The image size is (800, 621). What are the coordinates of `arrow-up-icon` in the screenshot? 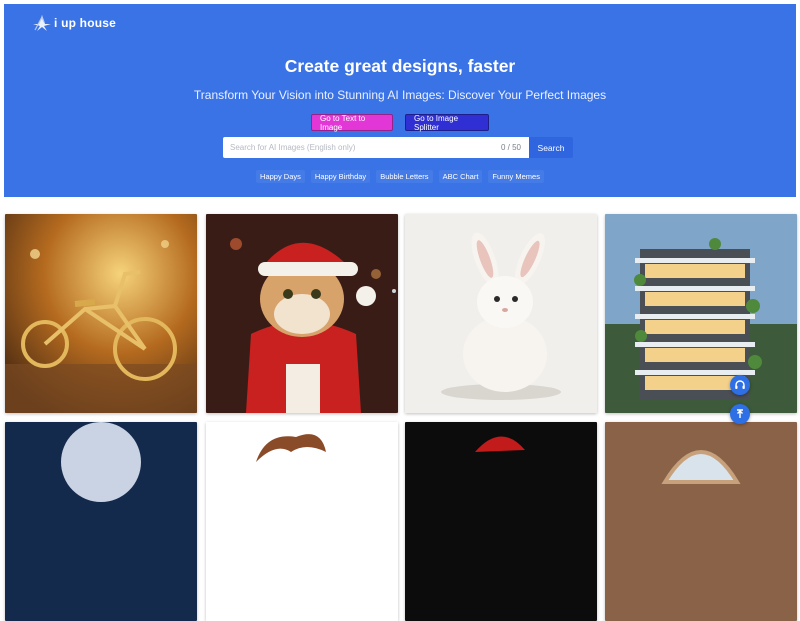 It's located at (740, 413).